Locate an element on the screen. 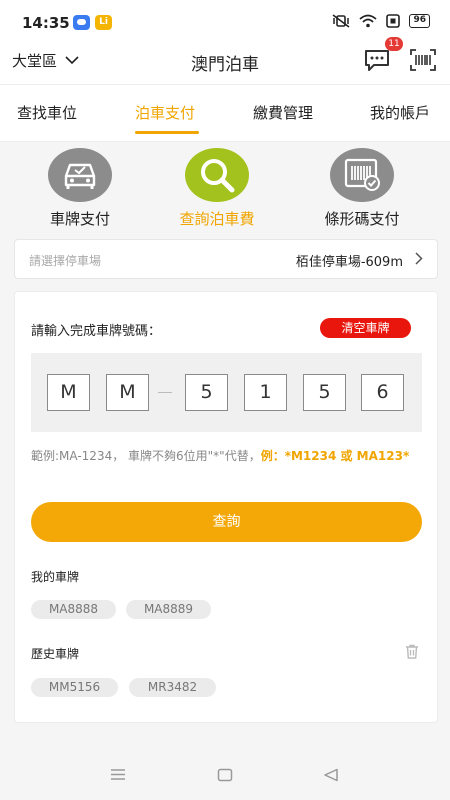 The height and width of the screenshot is (800, 450). method-label: 條形碼支付 is located at coordinates (362, 219).